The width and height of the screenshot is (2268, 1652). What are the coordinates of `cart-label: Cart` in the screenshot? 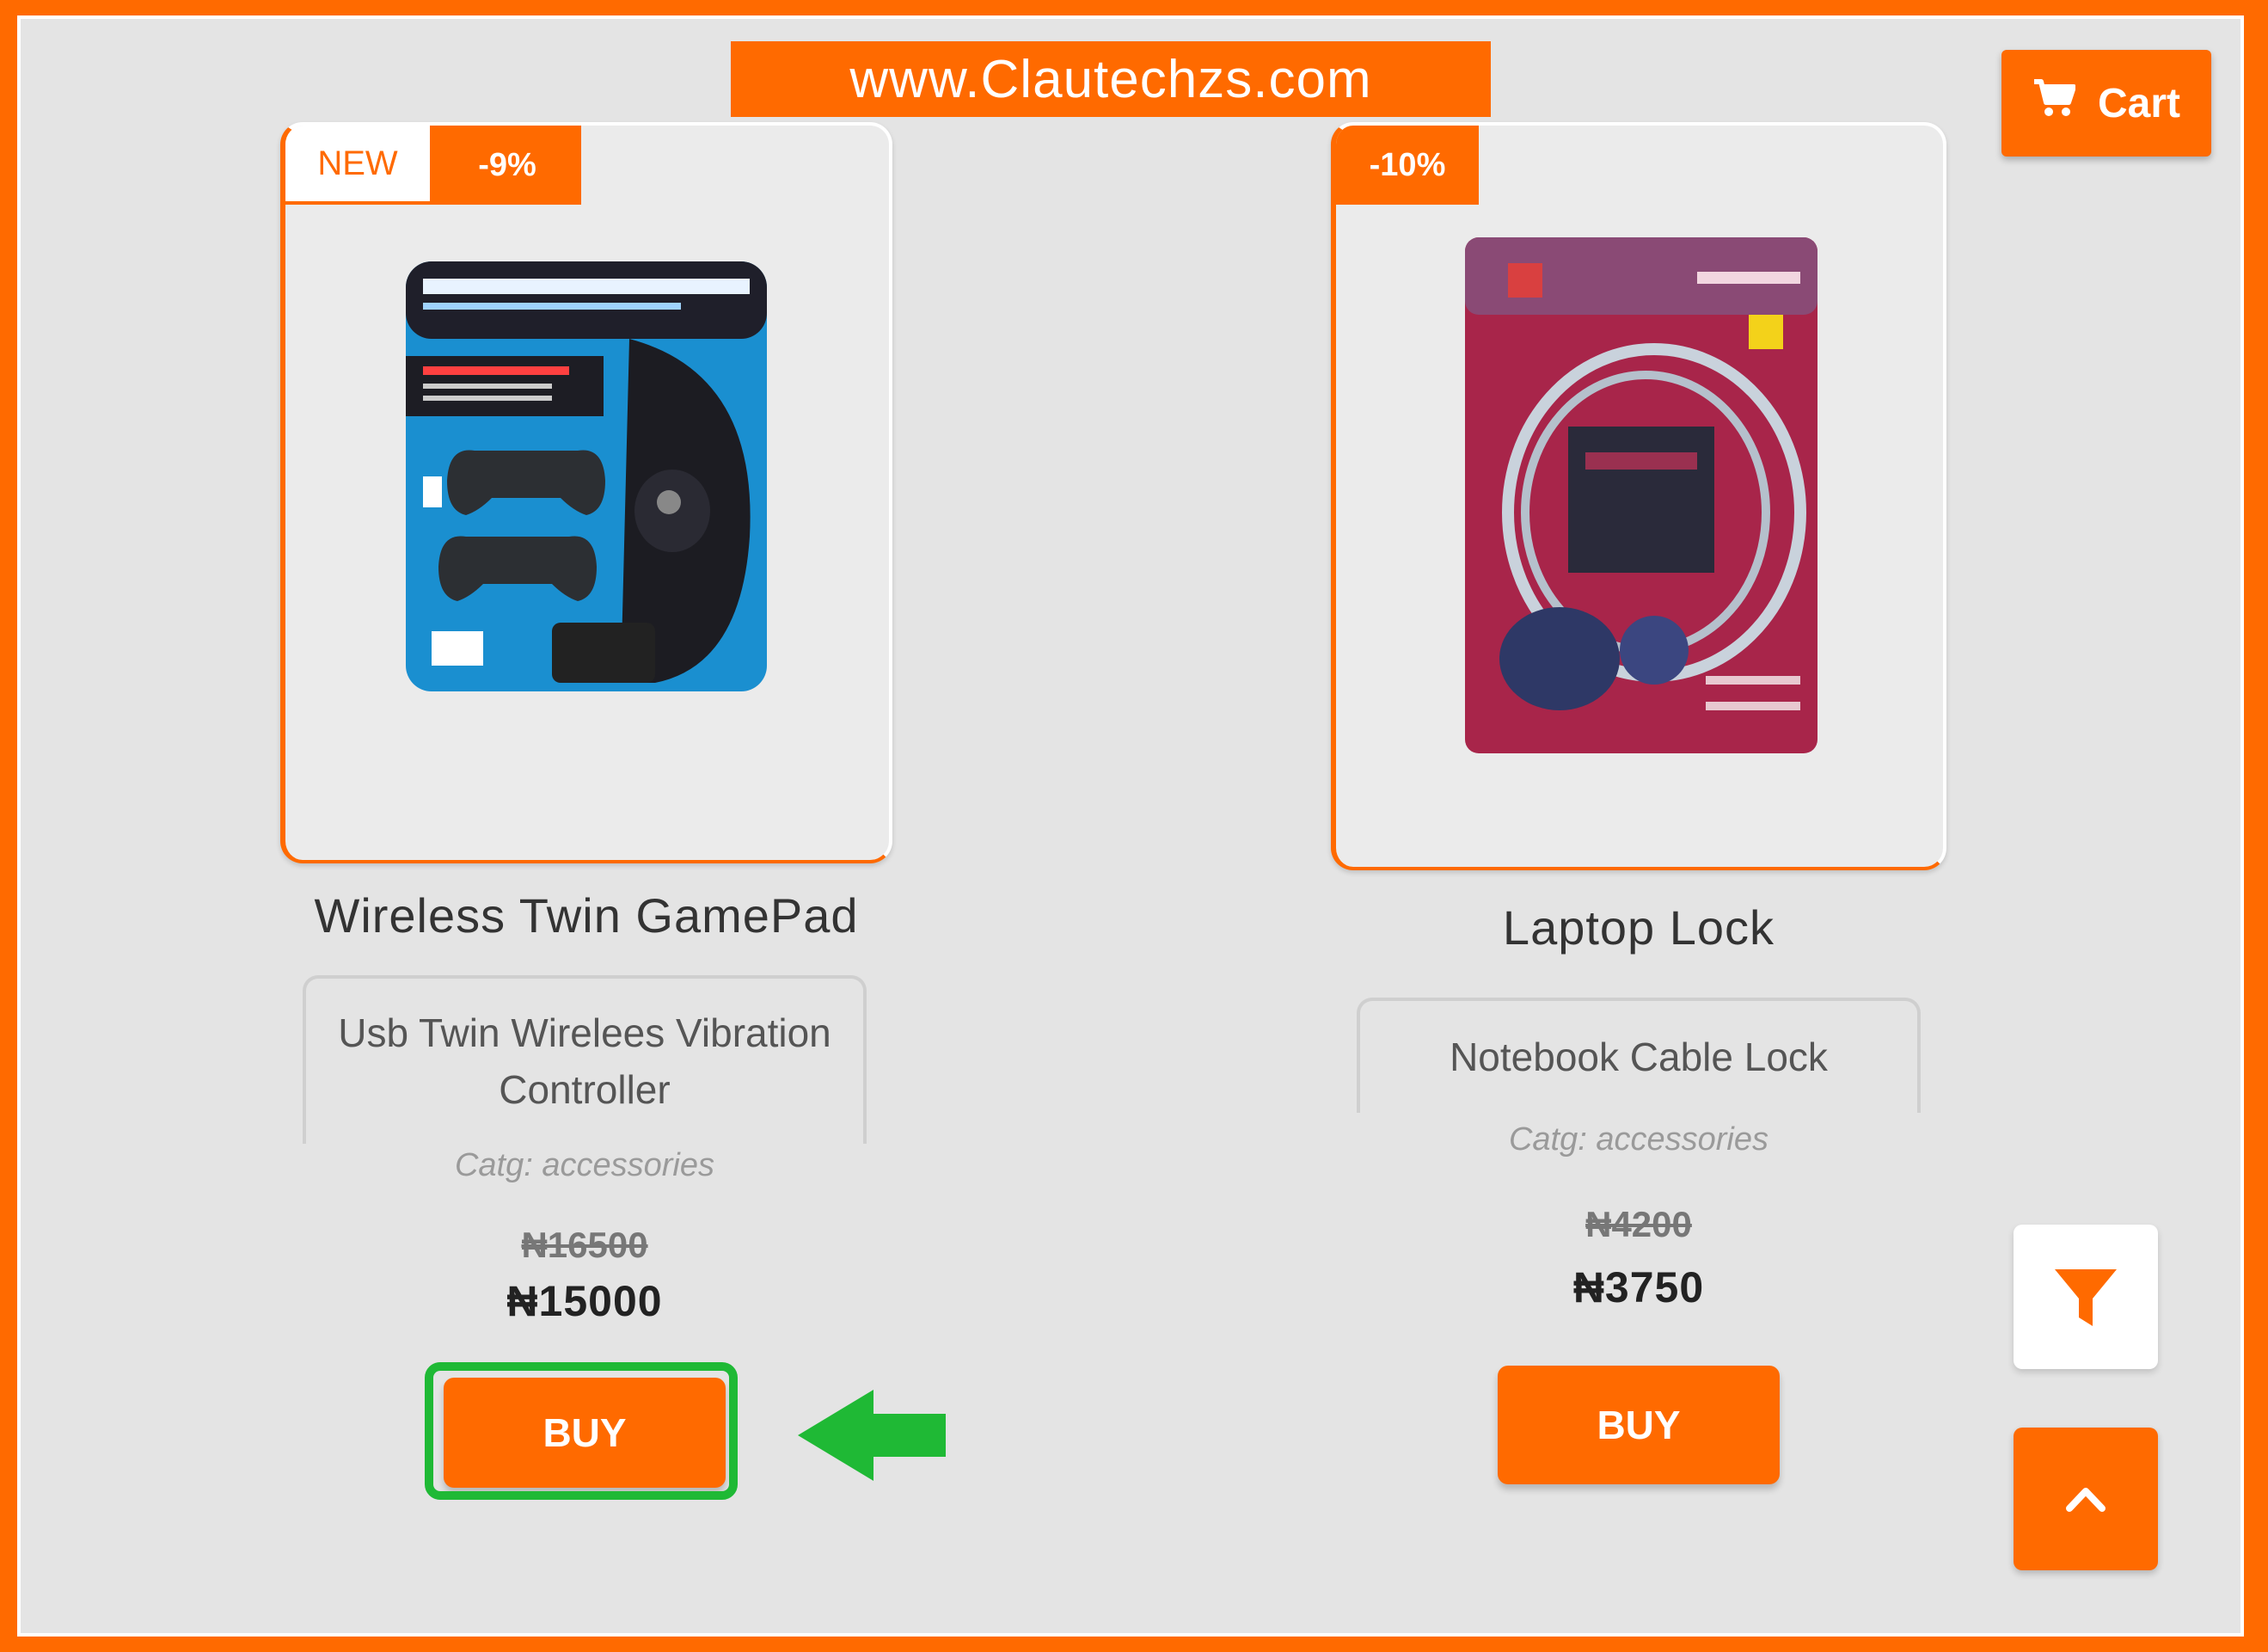 It's located at (2139, 103).